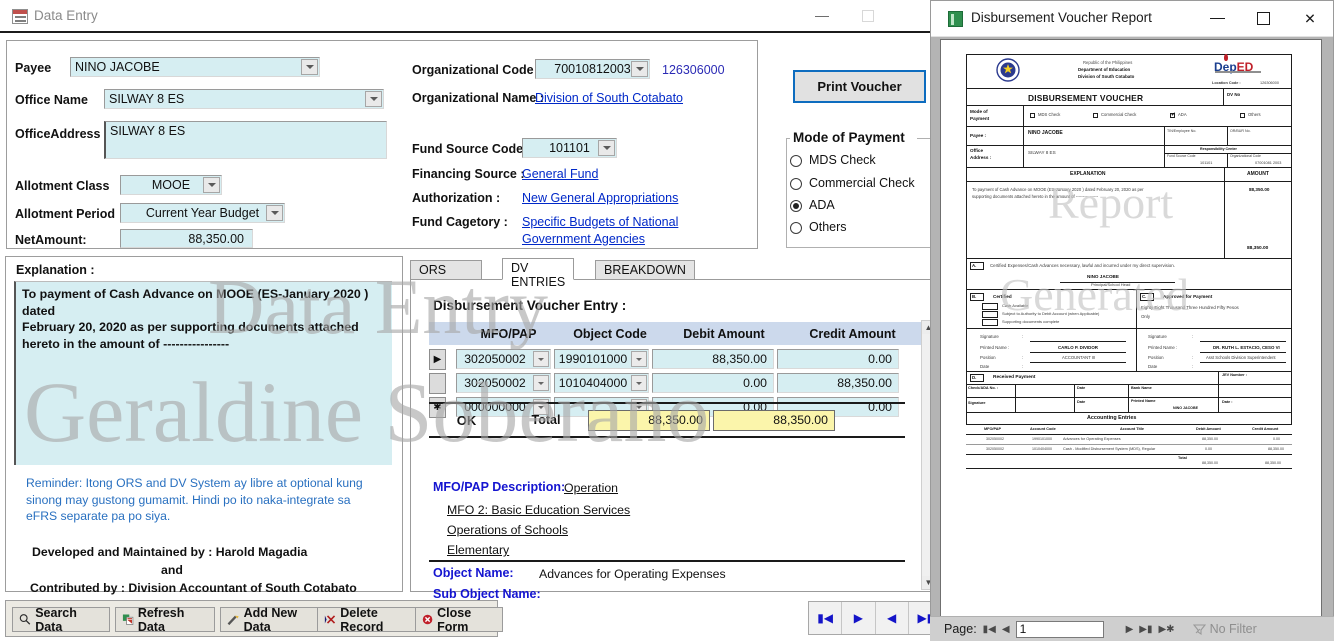 The image size is (1334, 641). What do you see at coordinates (437, 383) in the screenshot?
I see `row-selector-icon` at bounding box center [437, 383].